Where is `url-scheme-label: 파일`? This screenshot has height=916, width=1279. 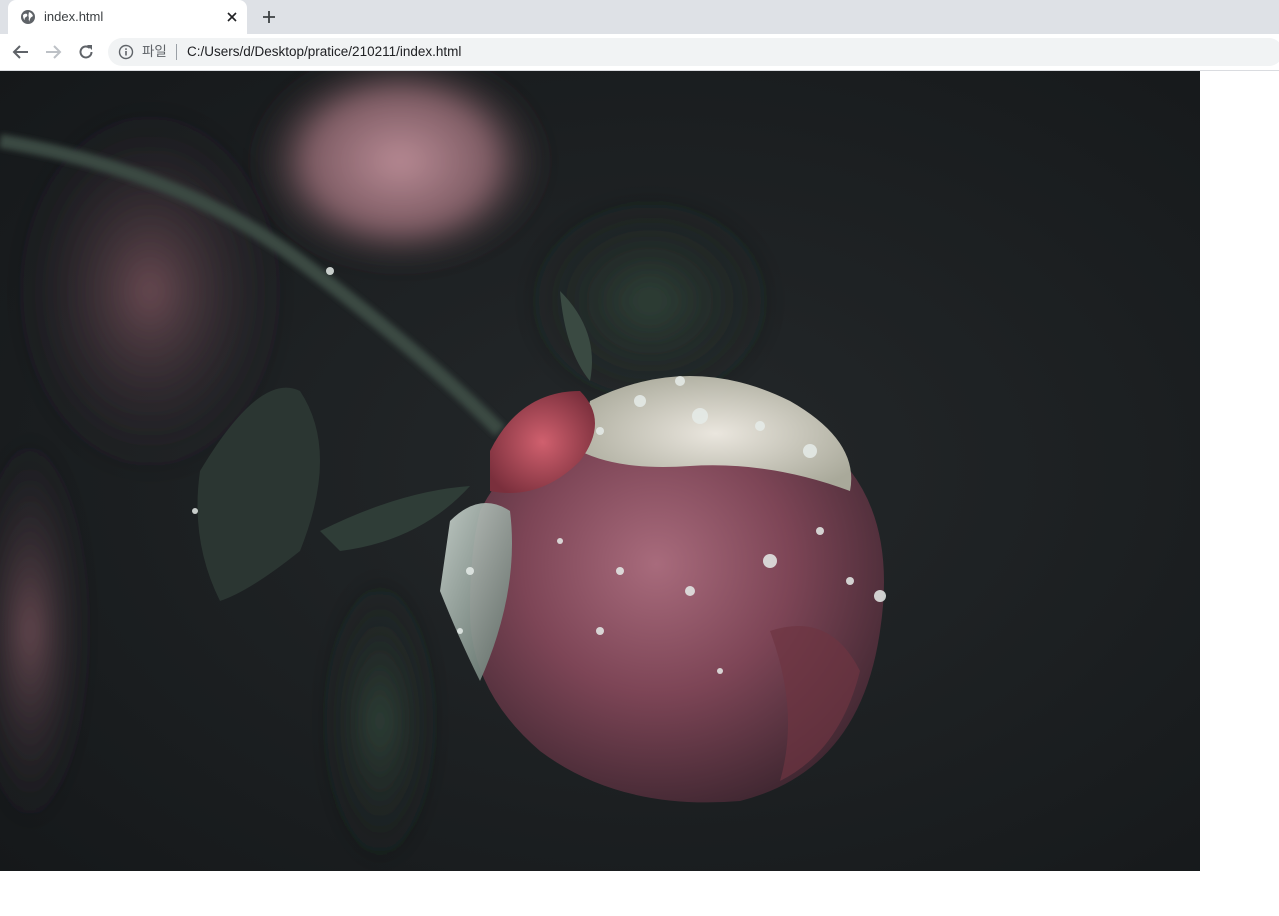
url-scheme-label: 파일 is located at coordinates (154, 51).